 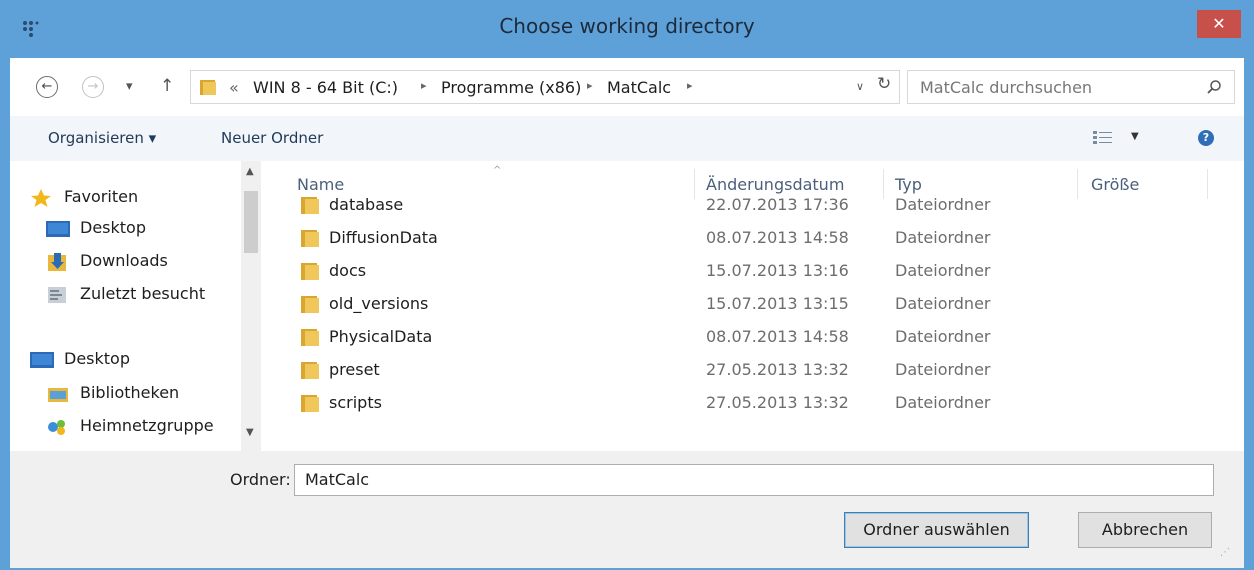 What do you see at coordinates (147, 425) in the screenshot?
I see `sidebar-item-label: Heimnetzgruppe` at bounding box center [147, 425].